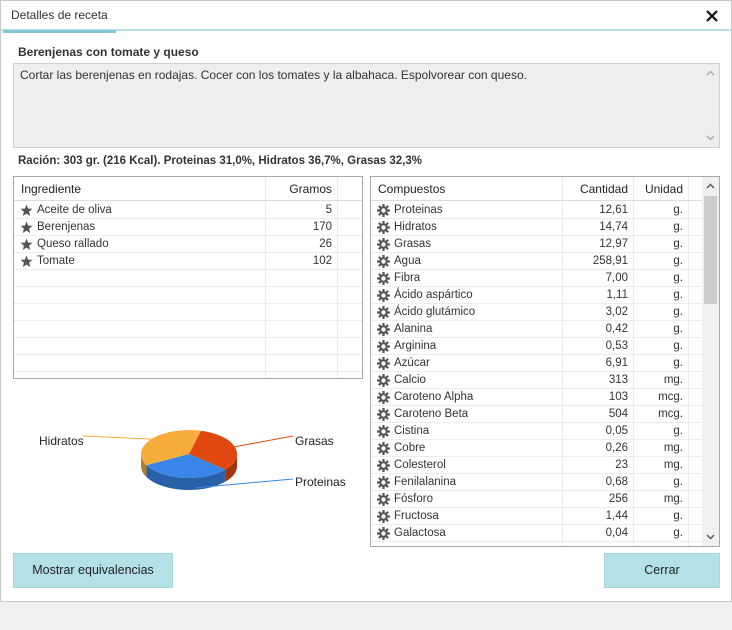  Describe the element at coordinates (59, 17) in the screenshot. I see `tab-recipe-details: Detalles de receta` at that location.